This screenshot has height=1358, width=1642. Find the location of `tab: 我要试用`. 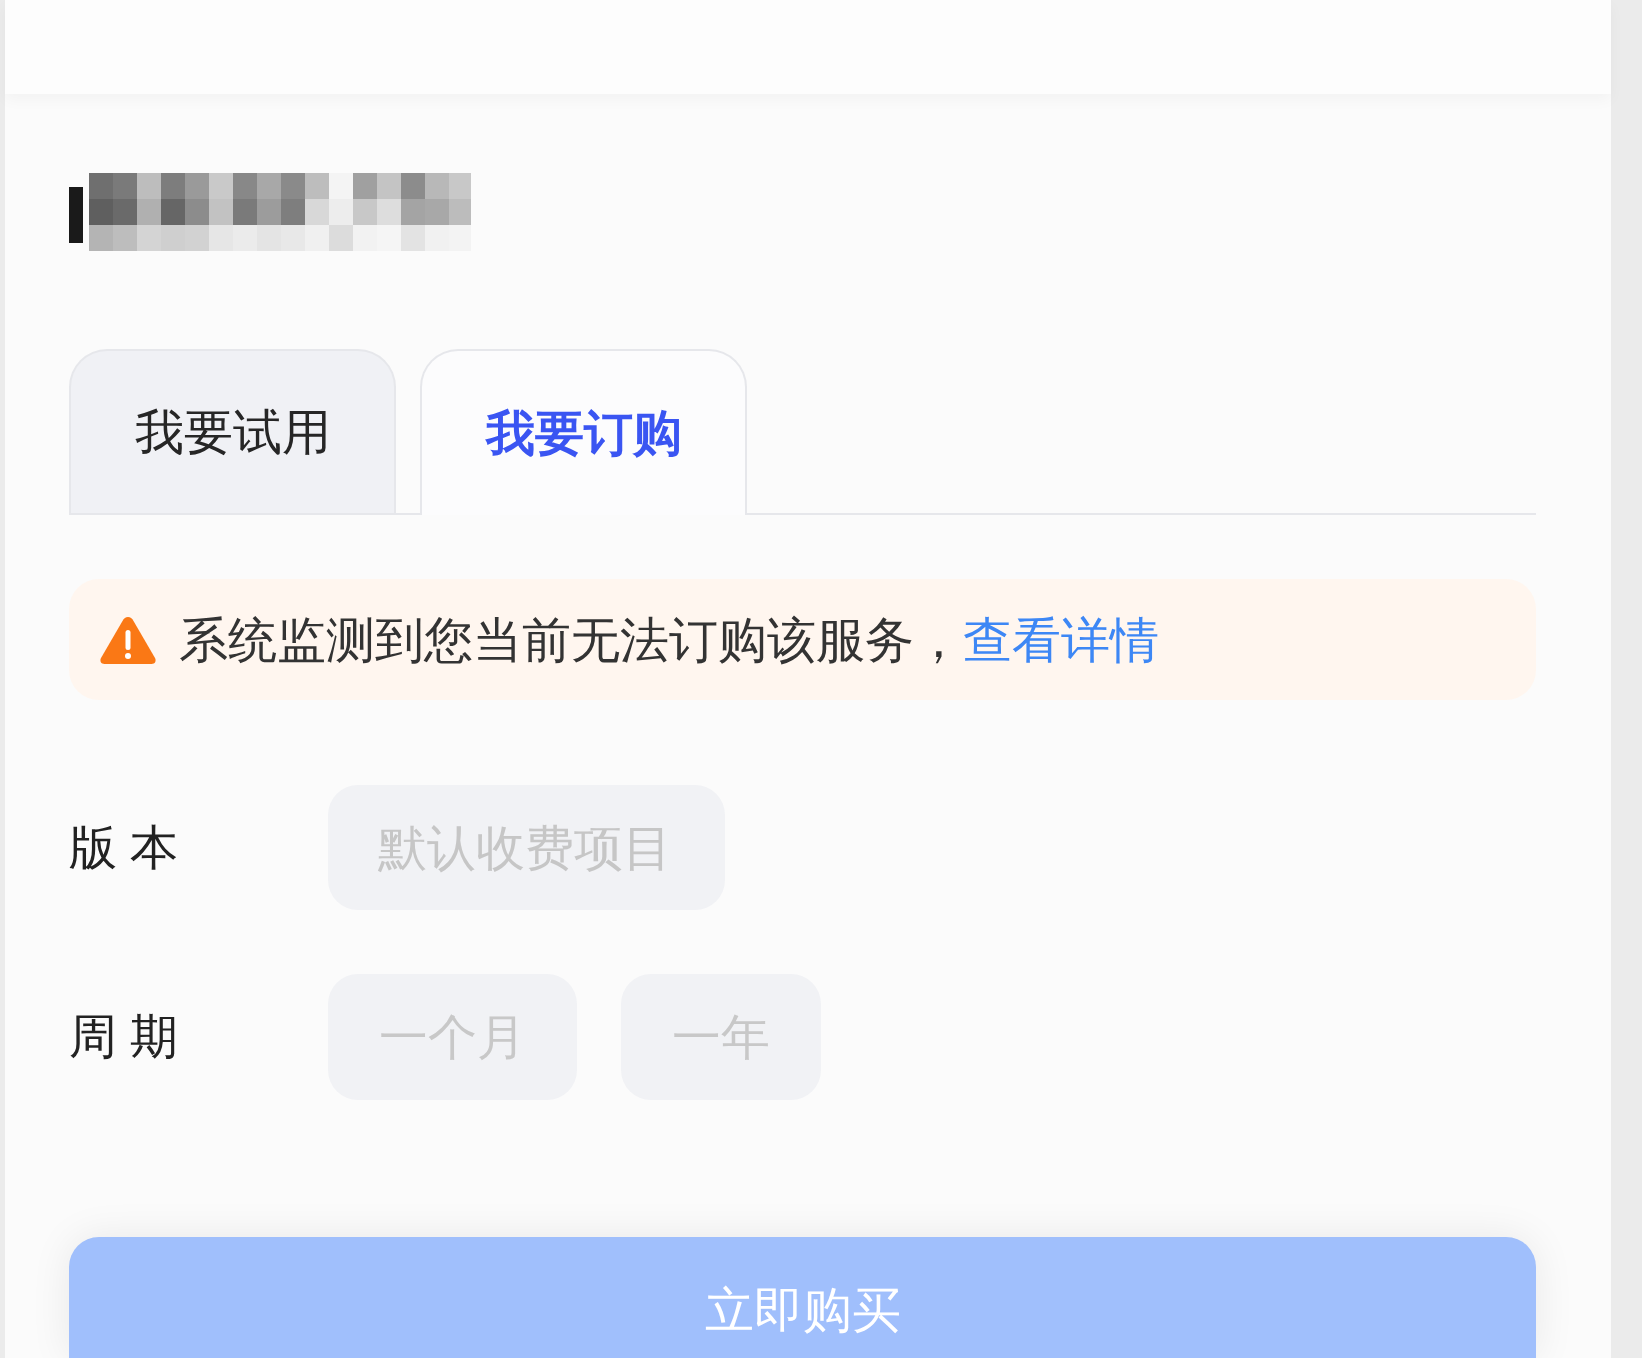

tab: 我要试用 is located at coordinates (232, 431).